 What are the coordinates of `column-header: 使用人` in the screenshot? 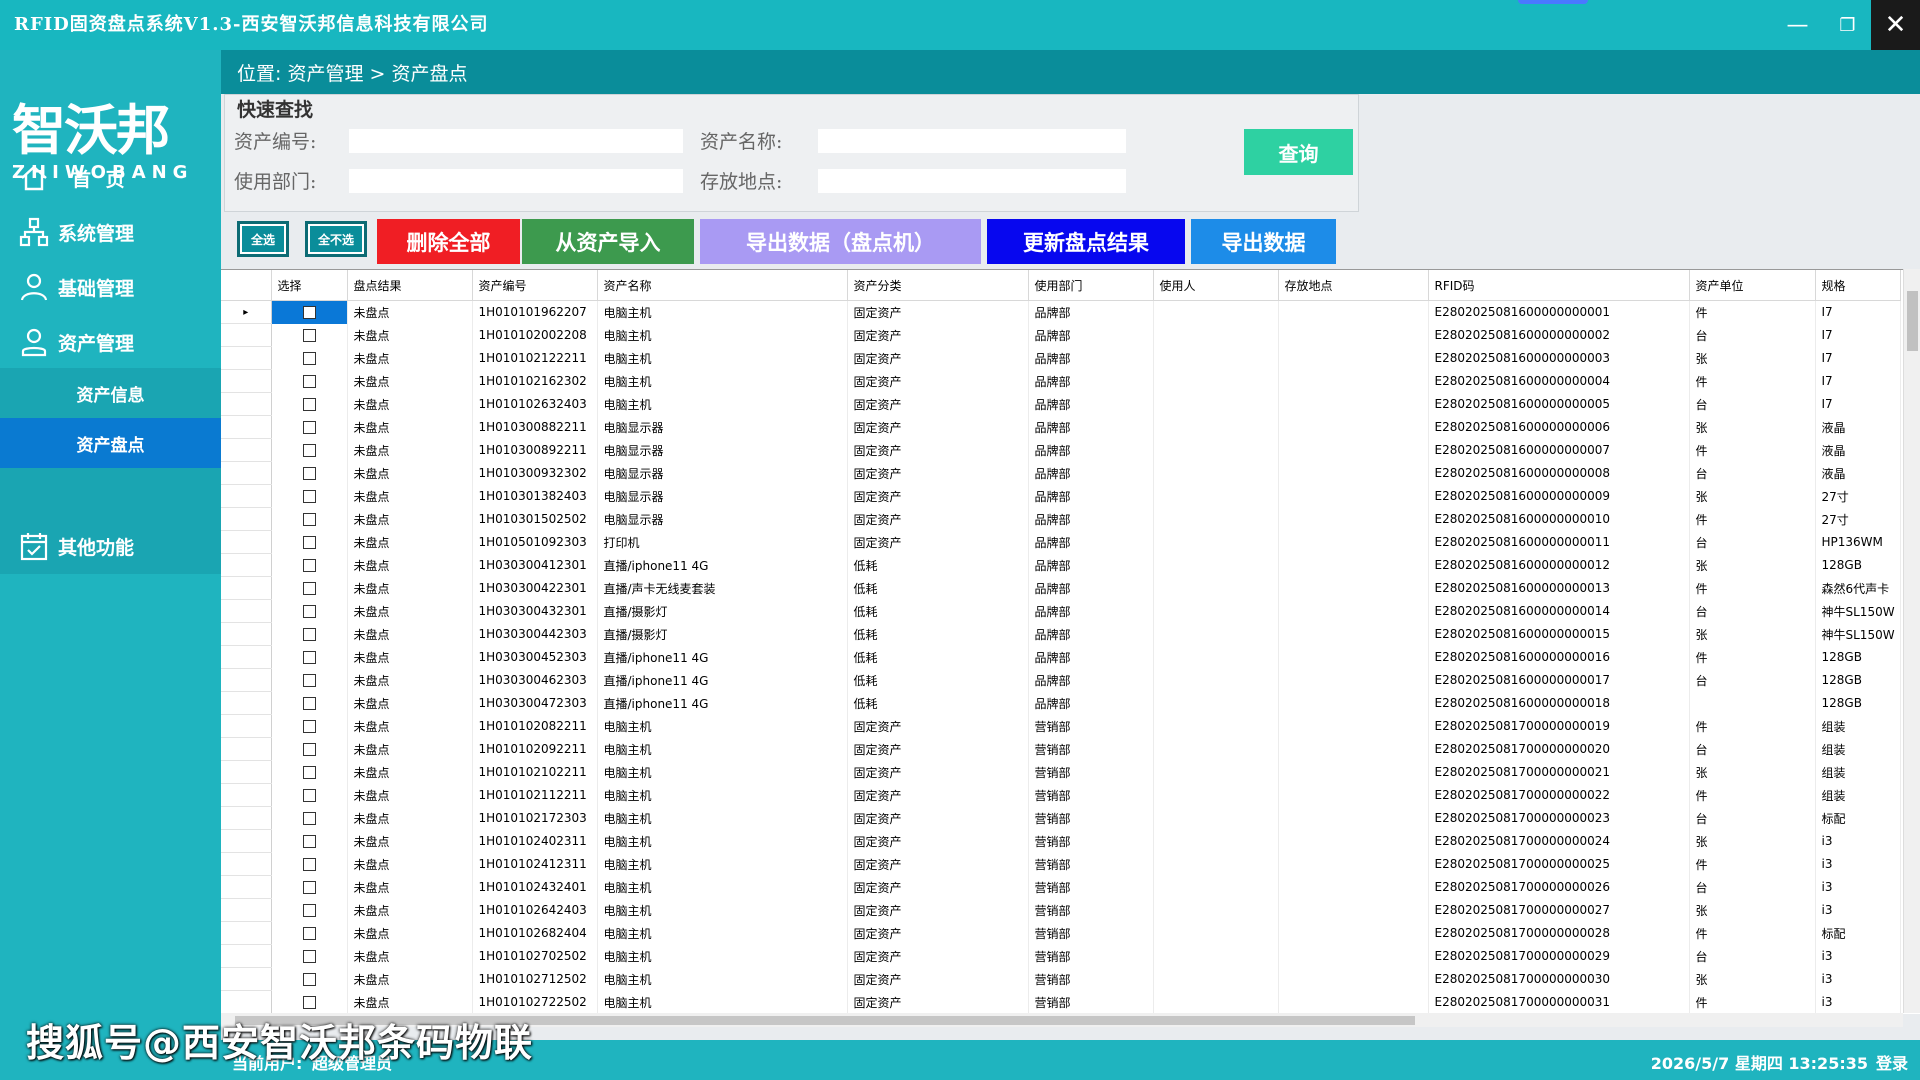 It's located at (1216, 285).